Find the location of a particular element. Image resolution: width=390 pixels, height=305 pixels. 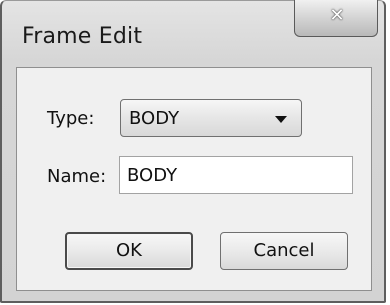

name-input is located at coordinates (236, 175).